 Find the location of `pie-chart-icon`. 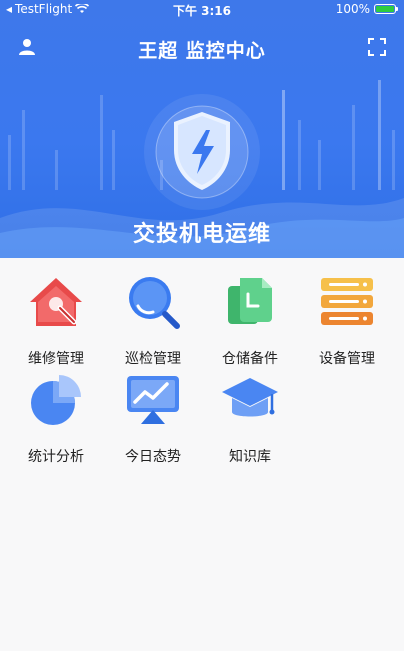

pie-chart-icon is located at coordinates (56, 400).